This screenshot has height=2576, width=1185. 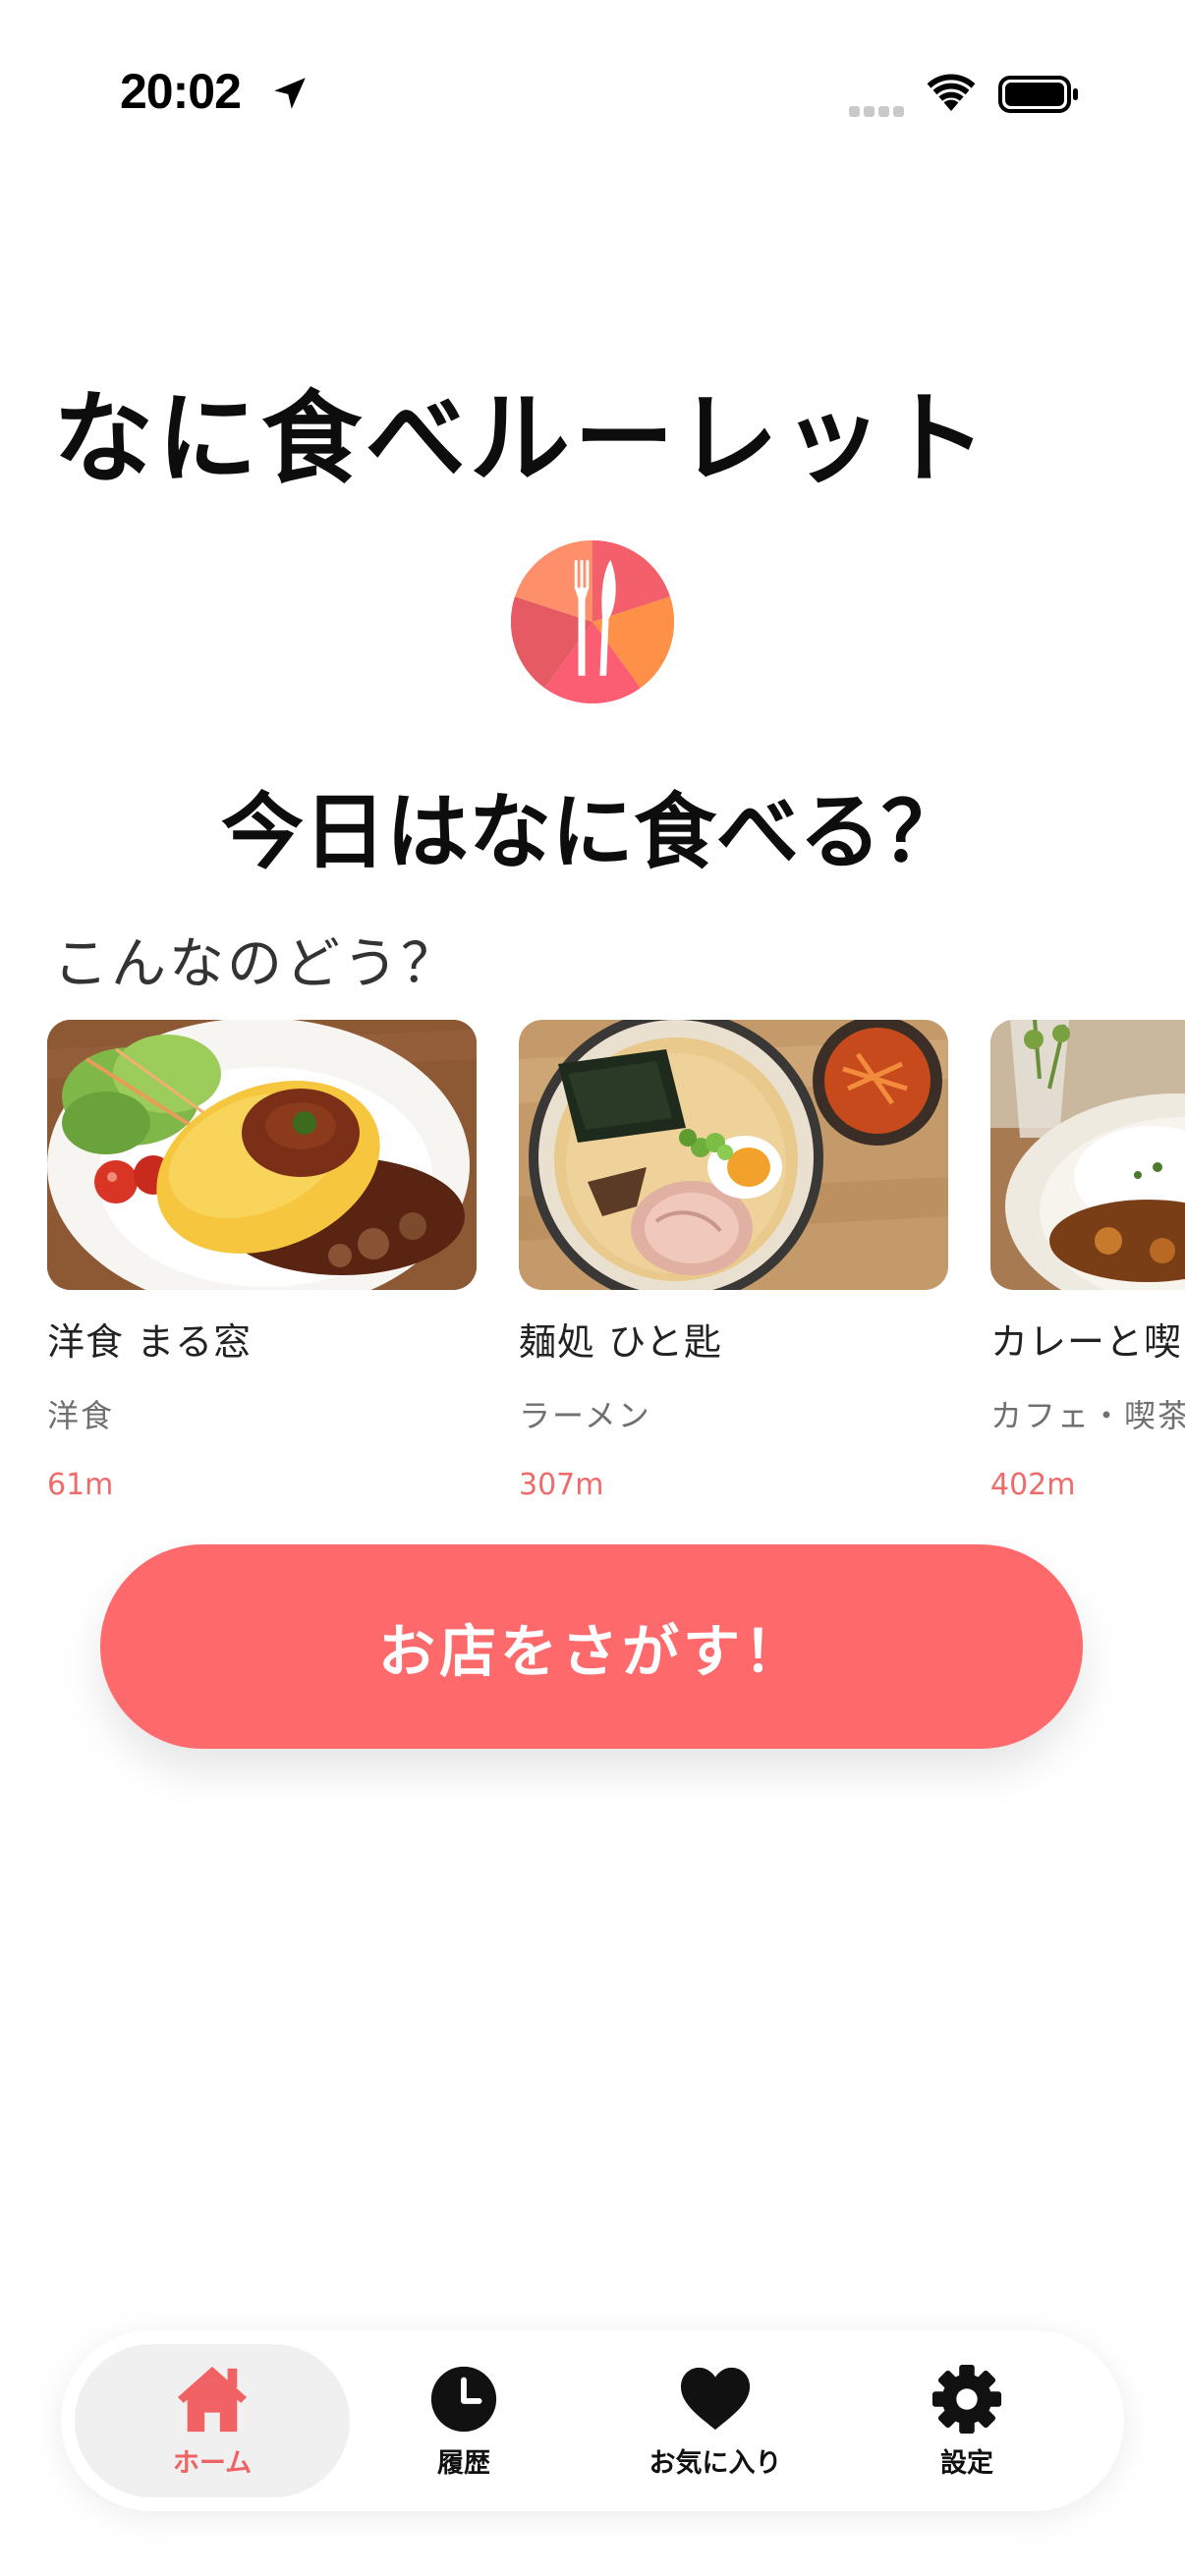 I want to click on clock-icon, so click(x=464, y=2399).